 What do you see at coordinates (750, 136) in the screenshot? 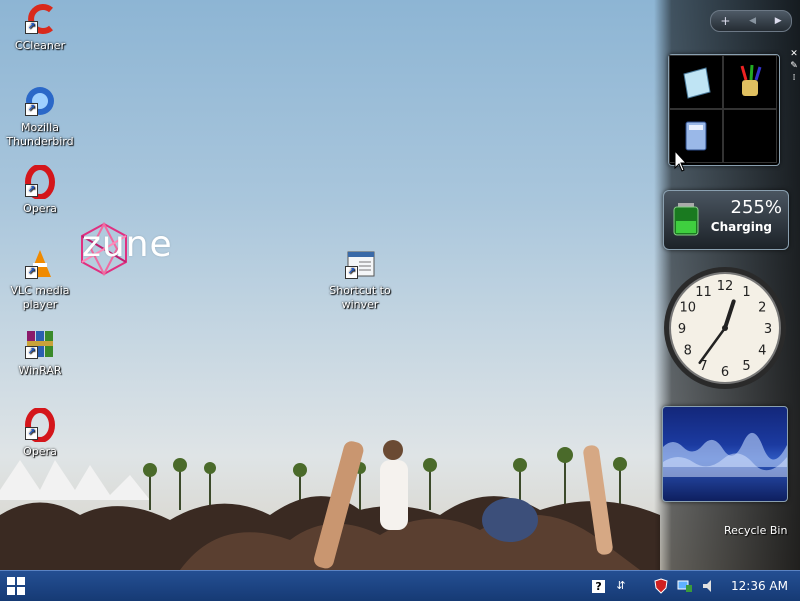
I see `launcher-slot-empty` at bounding box center [750, 136].